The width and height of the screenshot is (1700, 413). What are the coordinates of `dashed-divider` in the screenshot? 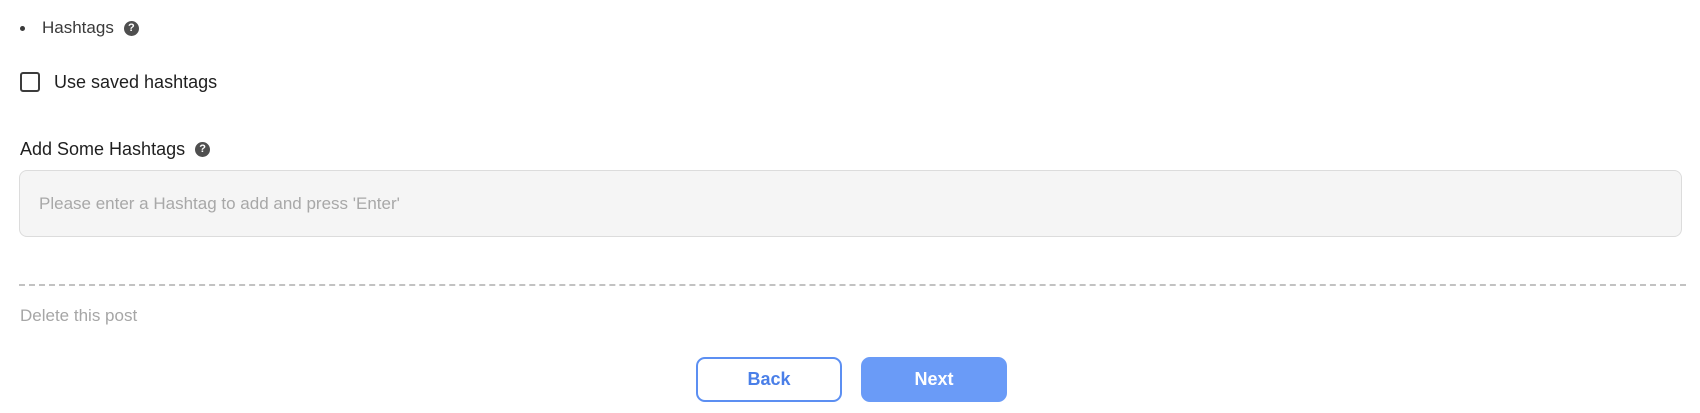 It's located at (852, 285).